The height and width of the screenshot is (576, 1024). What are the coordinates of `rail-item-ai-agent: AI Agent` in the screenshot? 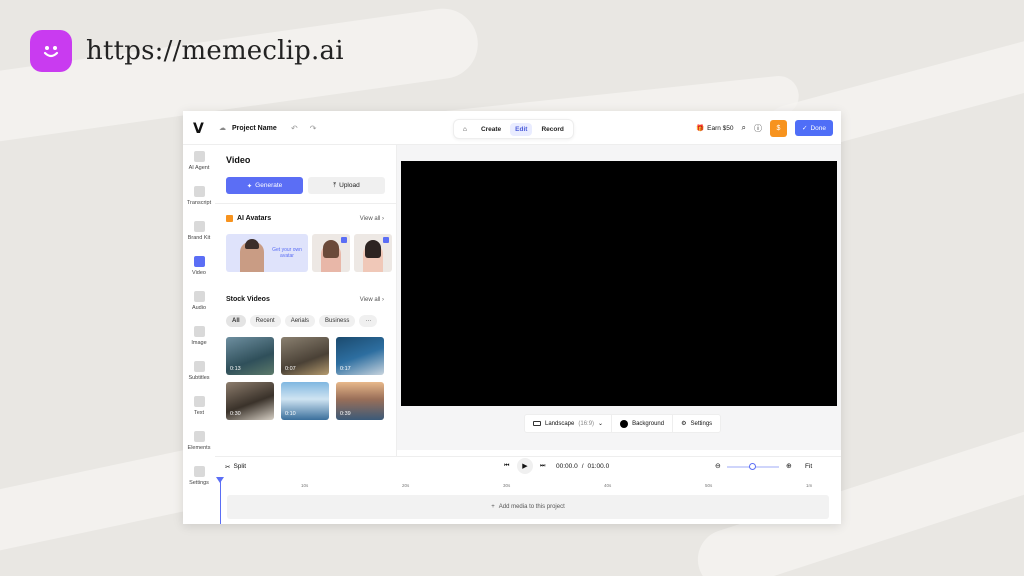 It's located at (199, 161).